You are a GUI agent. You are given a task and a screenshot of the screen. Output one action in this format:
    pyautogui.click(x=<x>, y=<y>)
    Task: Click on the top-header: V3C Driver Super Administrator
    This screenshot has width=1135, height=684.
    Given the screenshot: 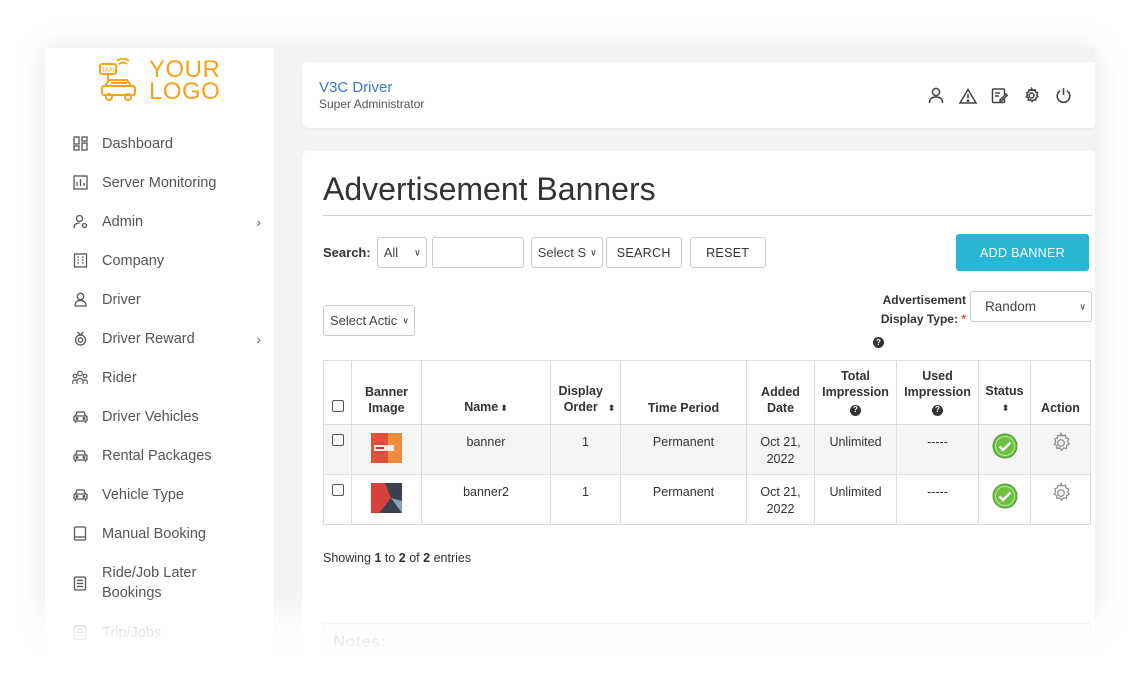 What is the action you would take?
    pyautogui.click(x=698, y=95)
    